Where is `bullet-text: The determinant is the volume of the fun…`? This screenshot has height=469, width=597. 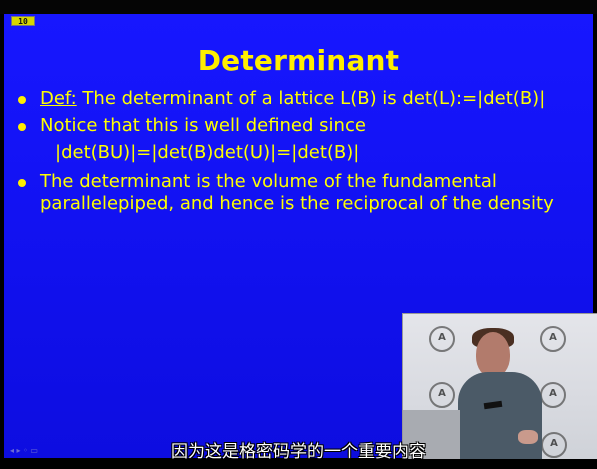 bullet-text: The determinant is the volume of the fun… is located at coordinates (297, 192).